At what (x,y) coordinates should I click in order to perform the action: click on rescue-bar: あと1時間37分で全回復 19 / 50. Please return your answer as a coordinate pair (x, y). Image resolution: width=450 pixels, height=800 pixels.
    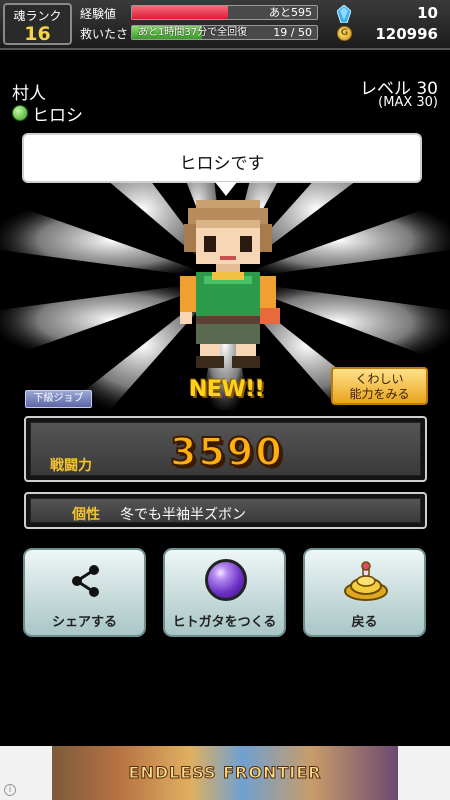
    Looking at the image, I should click on (224, 32).